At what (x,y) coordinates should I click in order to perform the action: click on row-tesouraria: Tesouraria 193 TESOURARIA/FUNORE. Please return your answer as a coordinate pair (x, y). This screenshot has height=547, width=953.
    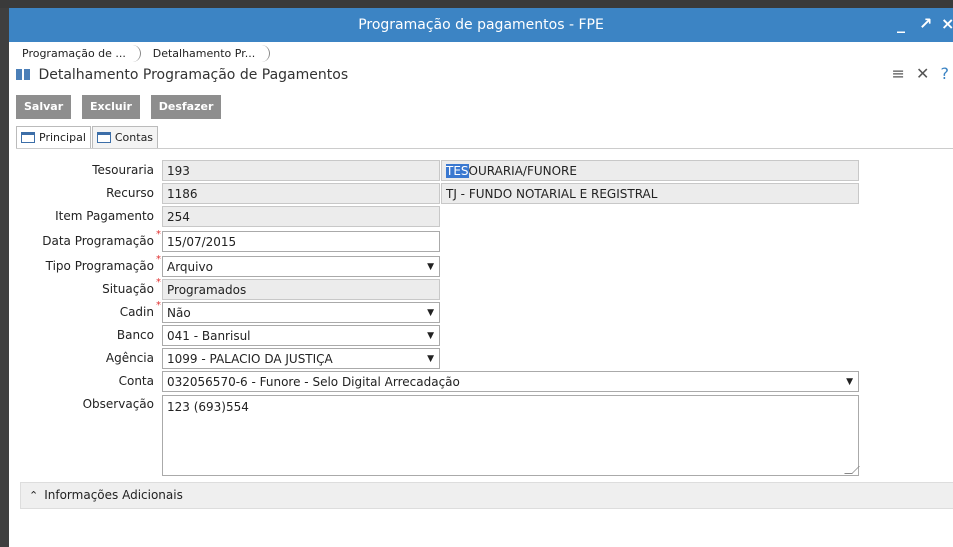
    Looking at the image, I should click on (484, 170).